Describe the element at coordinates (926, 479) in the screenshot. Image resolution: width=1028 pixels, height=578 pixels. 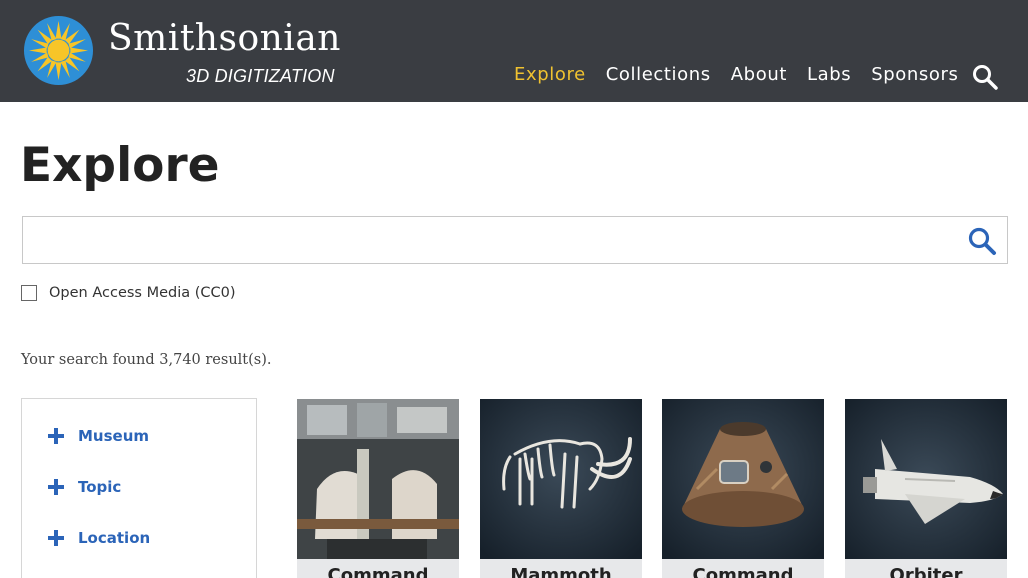
I see `space-shuttle-thumbnail` at that location.